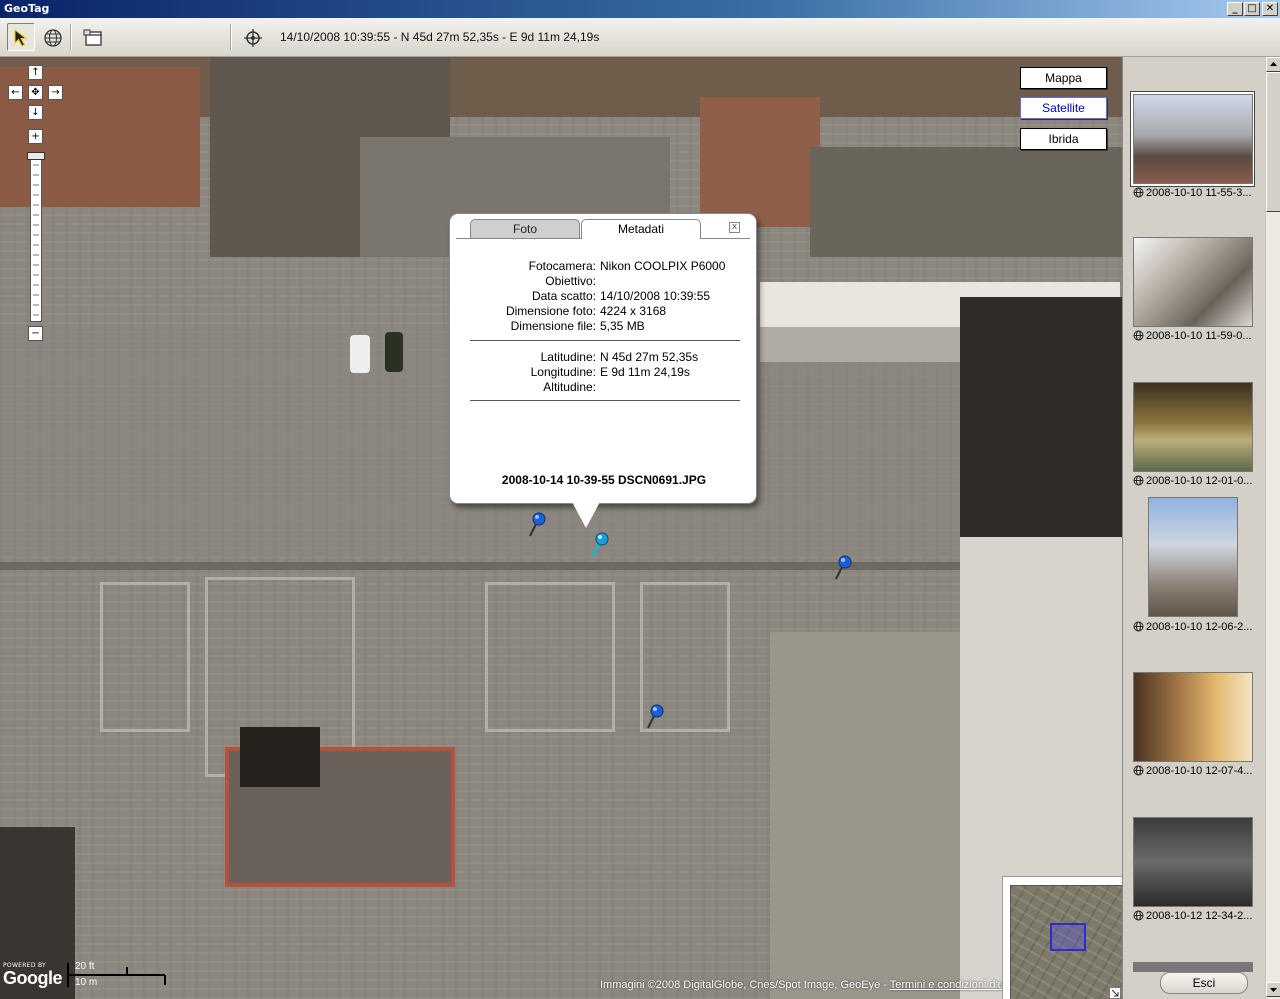 The width and height of the screenshot is (1280, 999). What do you see at coordinates (1270, 9) in the screenshot?
I see `close-button: ✕` at bounding box center [1270, 9].